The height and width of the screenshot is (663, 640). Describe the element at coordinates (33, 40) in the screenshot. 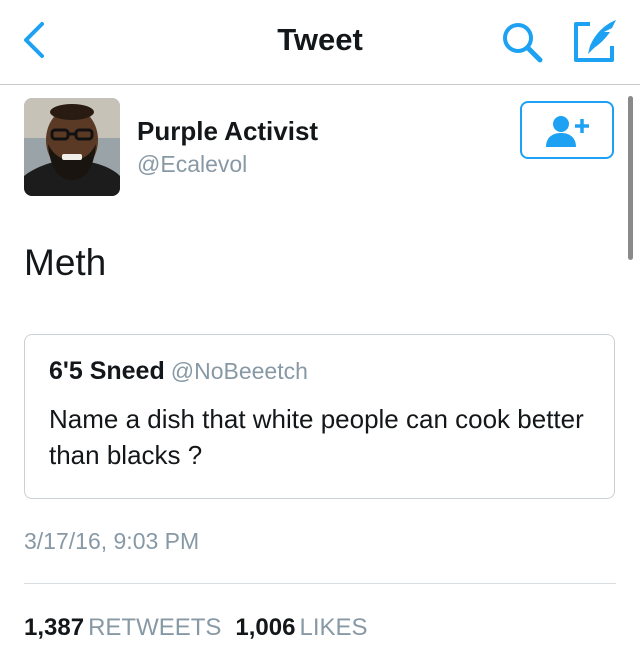

I see `chevron-left-icon` at that location.